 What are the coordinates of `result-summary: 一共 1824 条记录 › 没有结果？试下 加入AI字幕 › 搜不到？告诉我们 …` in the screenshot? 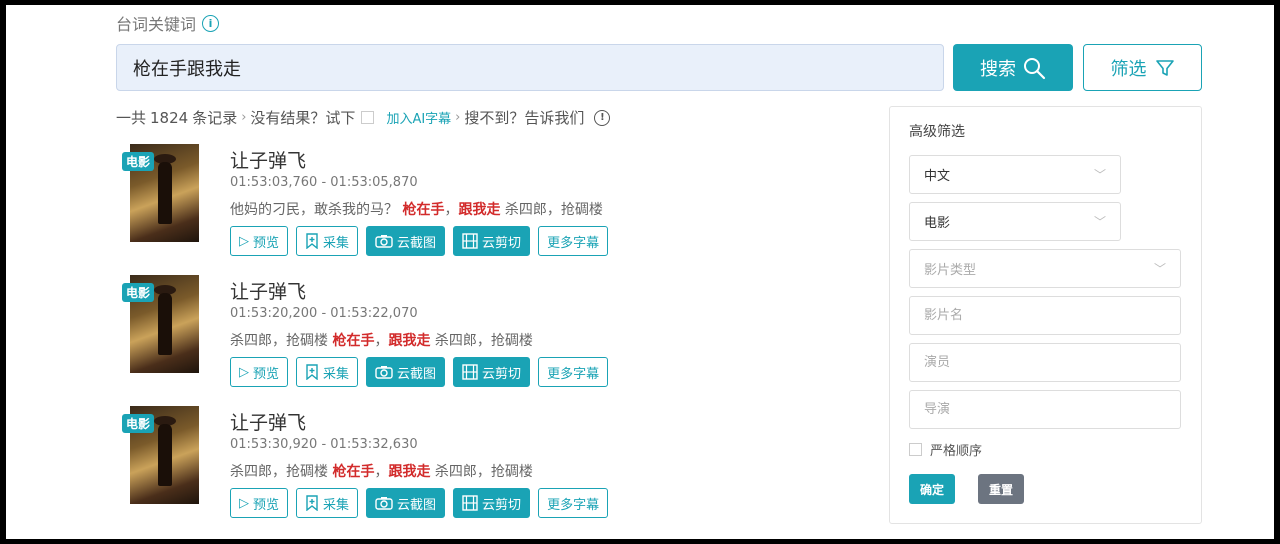 It's located at (363, 117).